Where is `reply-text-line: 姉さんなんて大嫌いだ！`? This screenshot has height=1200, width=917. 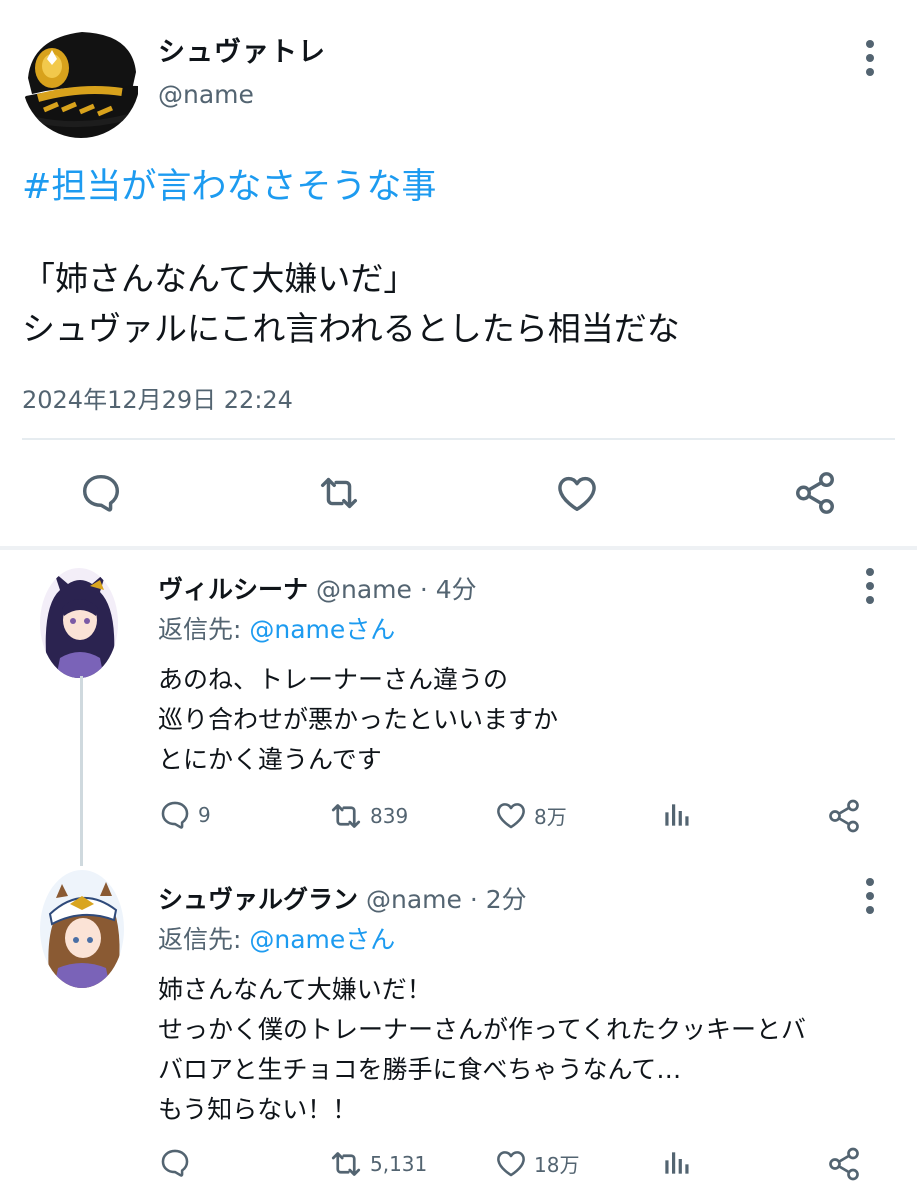
reply-text-line: 姉さんなんて大嫌いだ！ is located at coordinates (295, 989).